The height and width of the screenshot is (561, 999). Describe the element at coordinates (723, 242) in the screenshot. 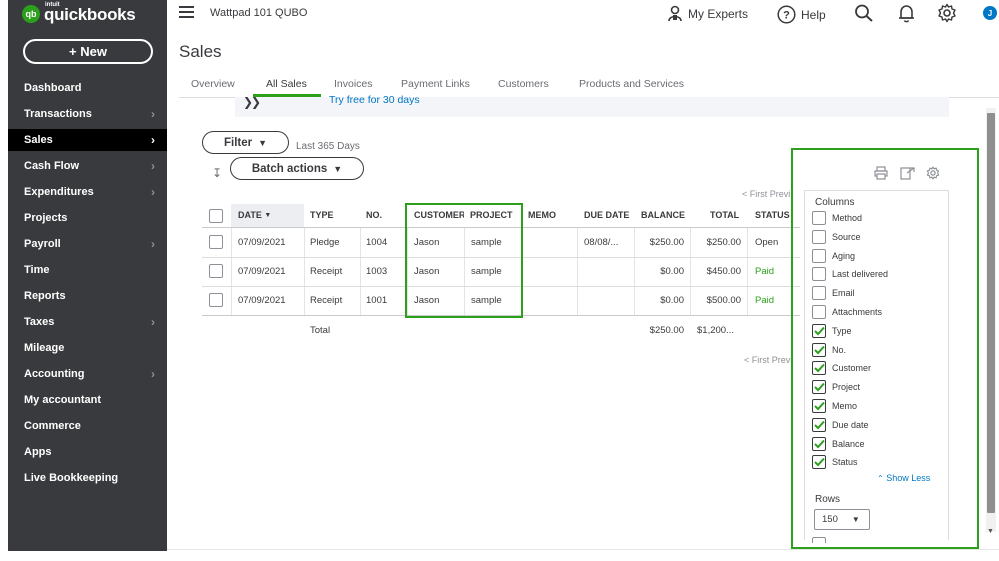

I see `cell-total: $250.00` at that location.